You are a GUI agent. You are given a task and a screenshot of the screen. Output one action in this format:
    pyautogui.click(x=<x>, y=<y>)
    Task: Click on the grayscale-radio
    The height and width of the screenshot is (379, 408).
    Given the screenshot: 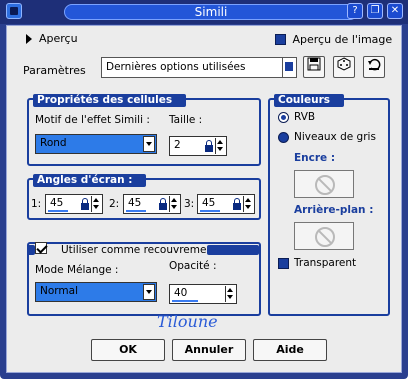 What is the action you would take?
    pyautogui.click(x=283, y=137)
    